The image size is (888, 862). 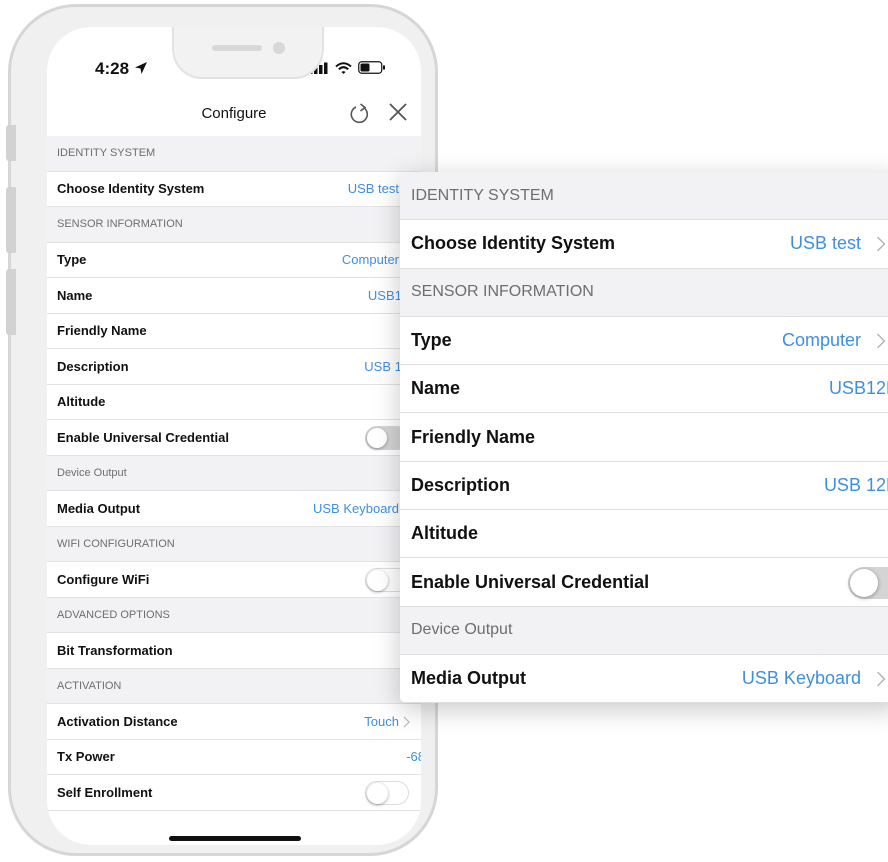 What do you see at coordinates (279, 48) in the screenshot?
I see `front-camera` at bounding box center [279, 48].